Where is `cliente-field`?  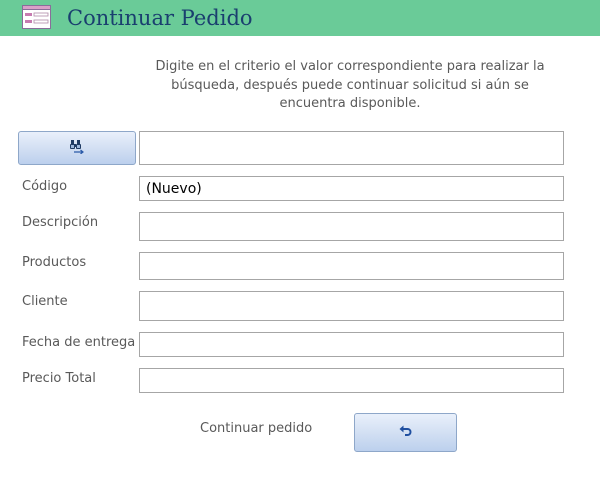
cliente-field is located at coordinates (351, 306).